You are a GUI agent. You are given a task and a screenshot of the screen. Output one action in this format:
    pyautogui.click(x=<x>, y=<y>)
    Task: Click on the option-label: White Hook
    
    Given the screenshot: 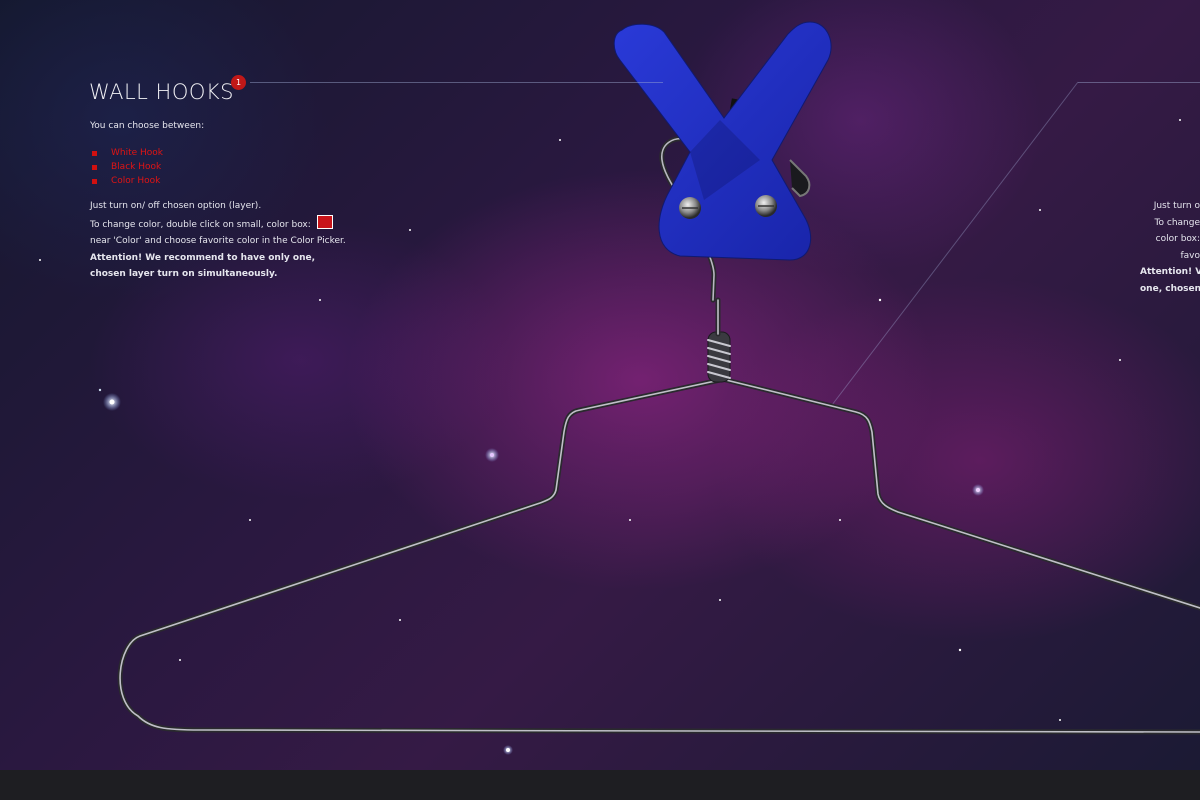 What is the action you would take?
    pyautogui.click(x=137, y=153)
    